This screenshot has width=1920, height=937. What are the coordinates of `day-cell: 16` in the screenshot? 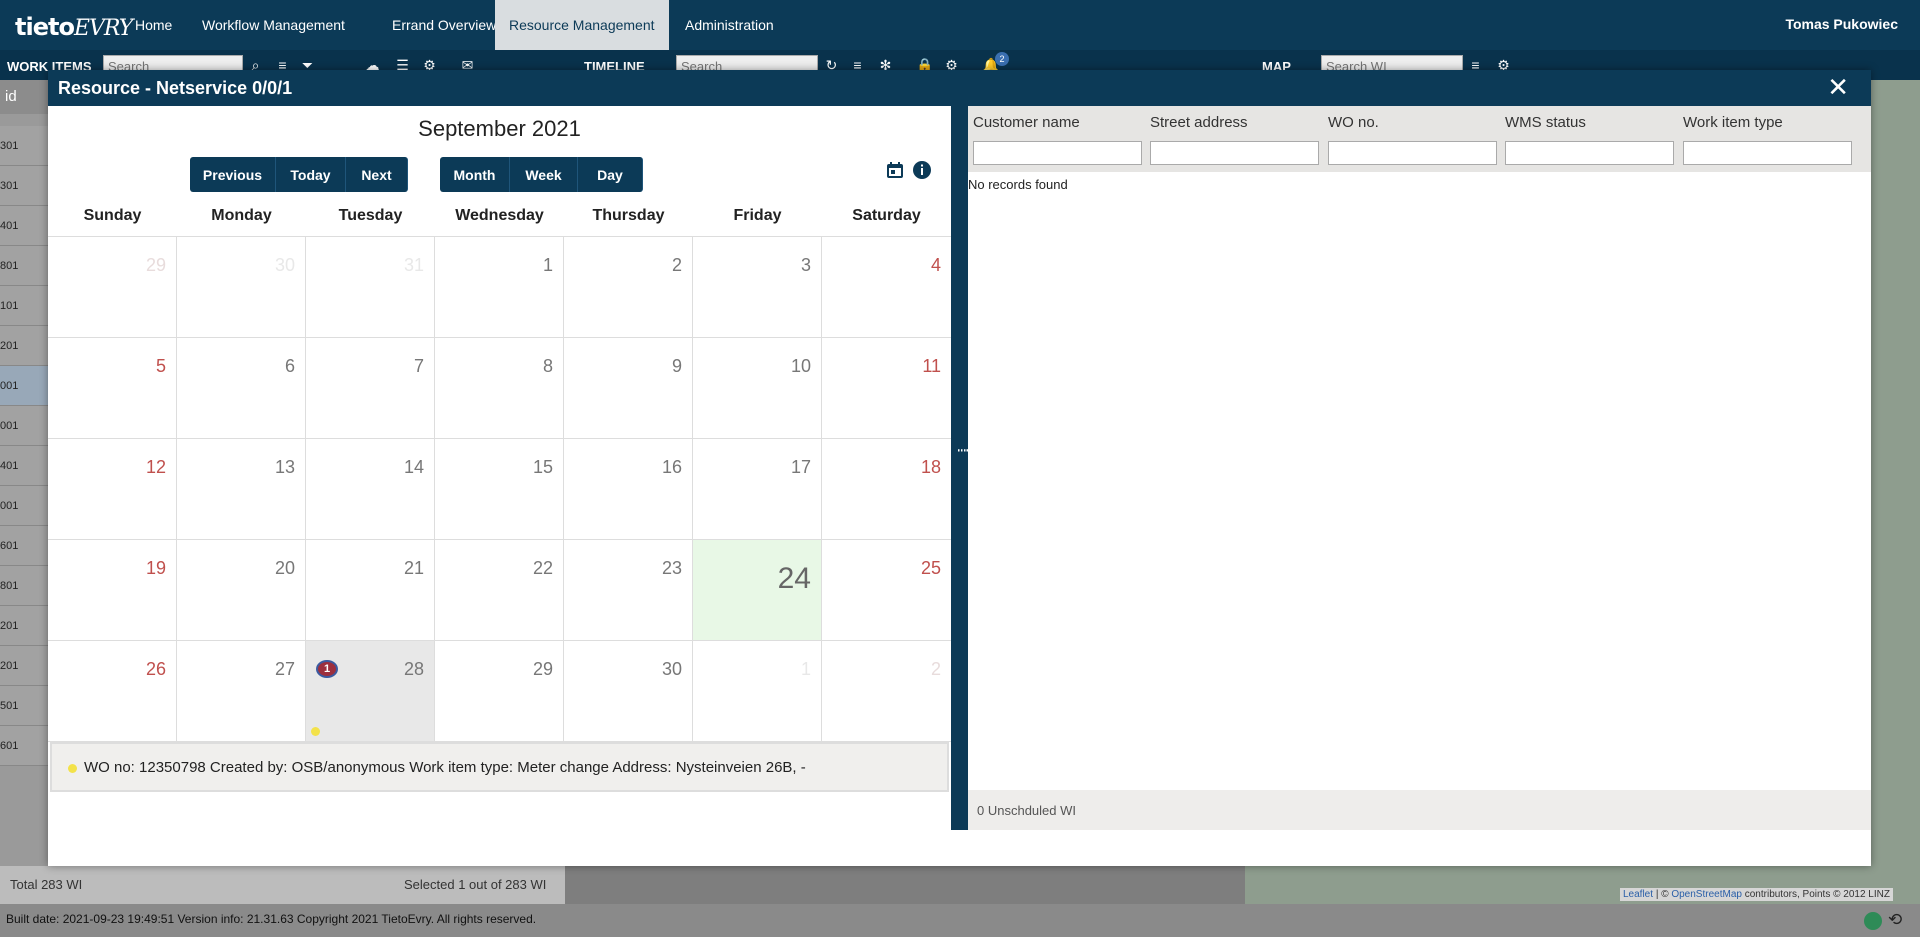 It's located at (628, 489).